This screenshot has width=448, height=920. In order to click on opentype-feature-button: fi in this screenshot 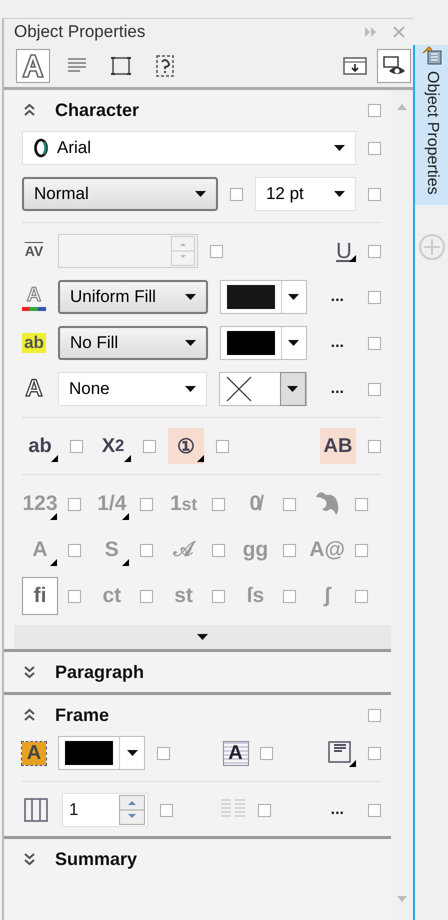, I will do `click(40, 596)`.